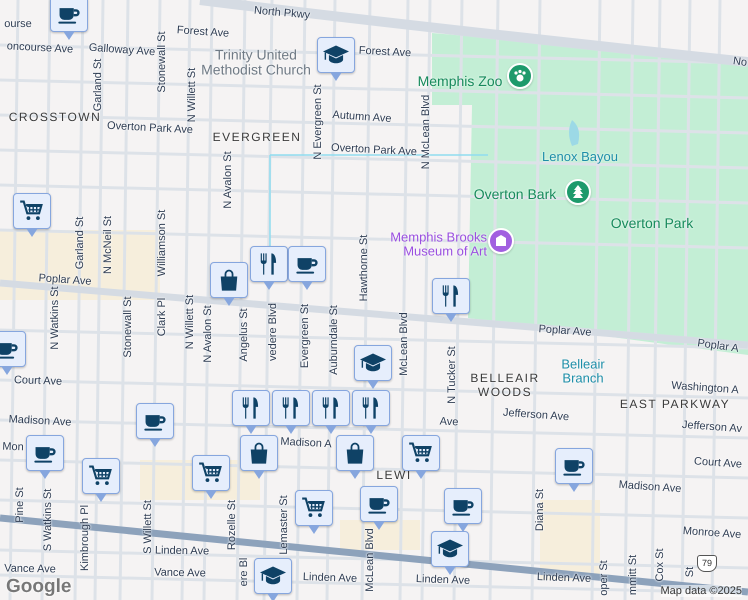  What do you see at coordinates (282, 13) in the screenshot?
I see `street-label: North Pkwy` at bounding box center [282, 13].